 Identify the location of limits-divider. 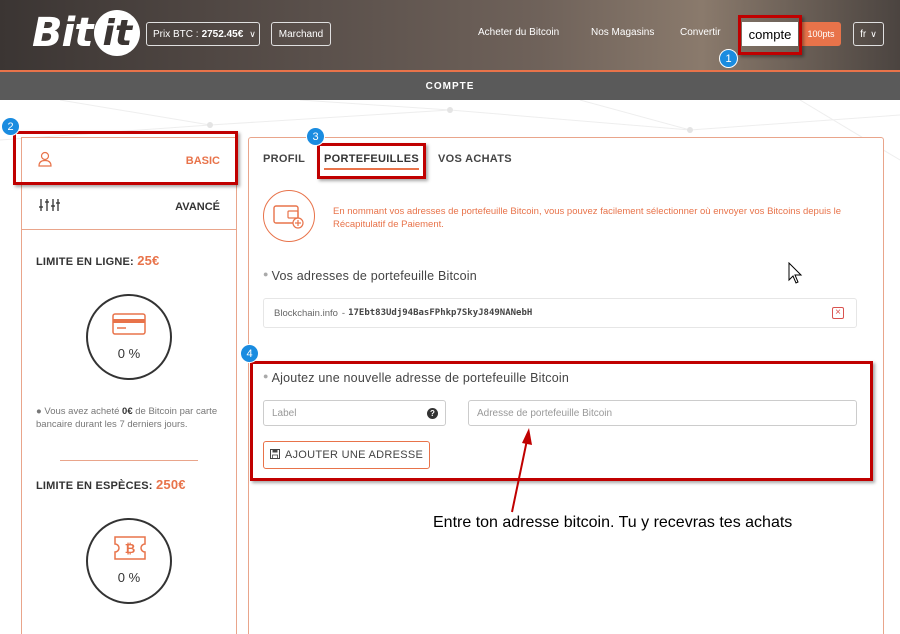
(129, 460).